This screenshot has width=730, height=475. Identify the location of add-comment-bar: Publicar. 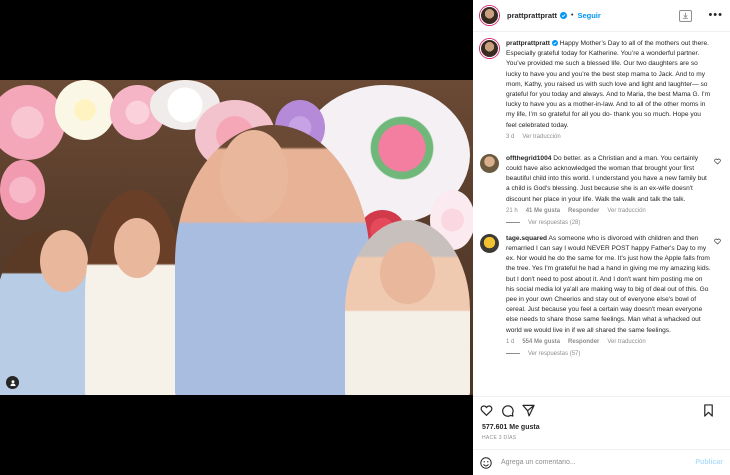
(601, 462).